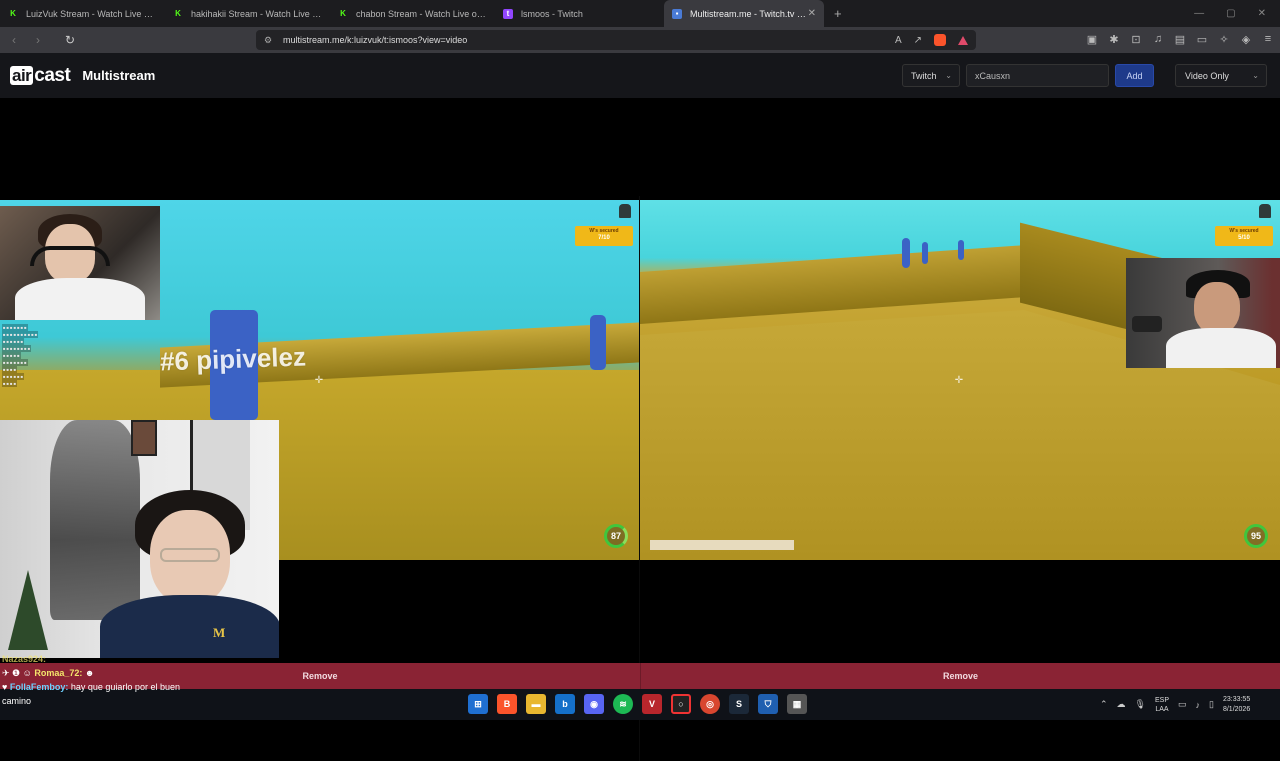  I want to click on tab-multistream: ▪ Multistream.me - Twitch.tv / Ki ✕, so click(744, 13).